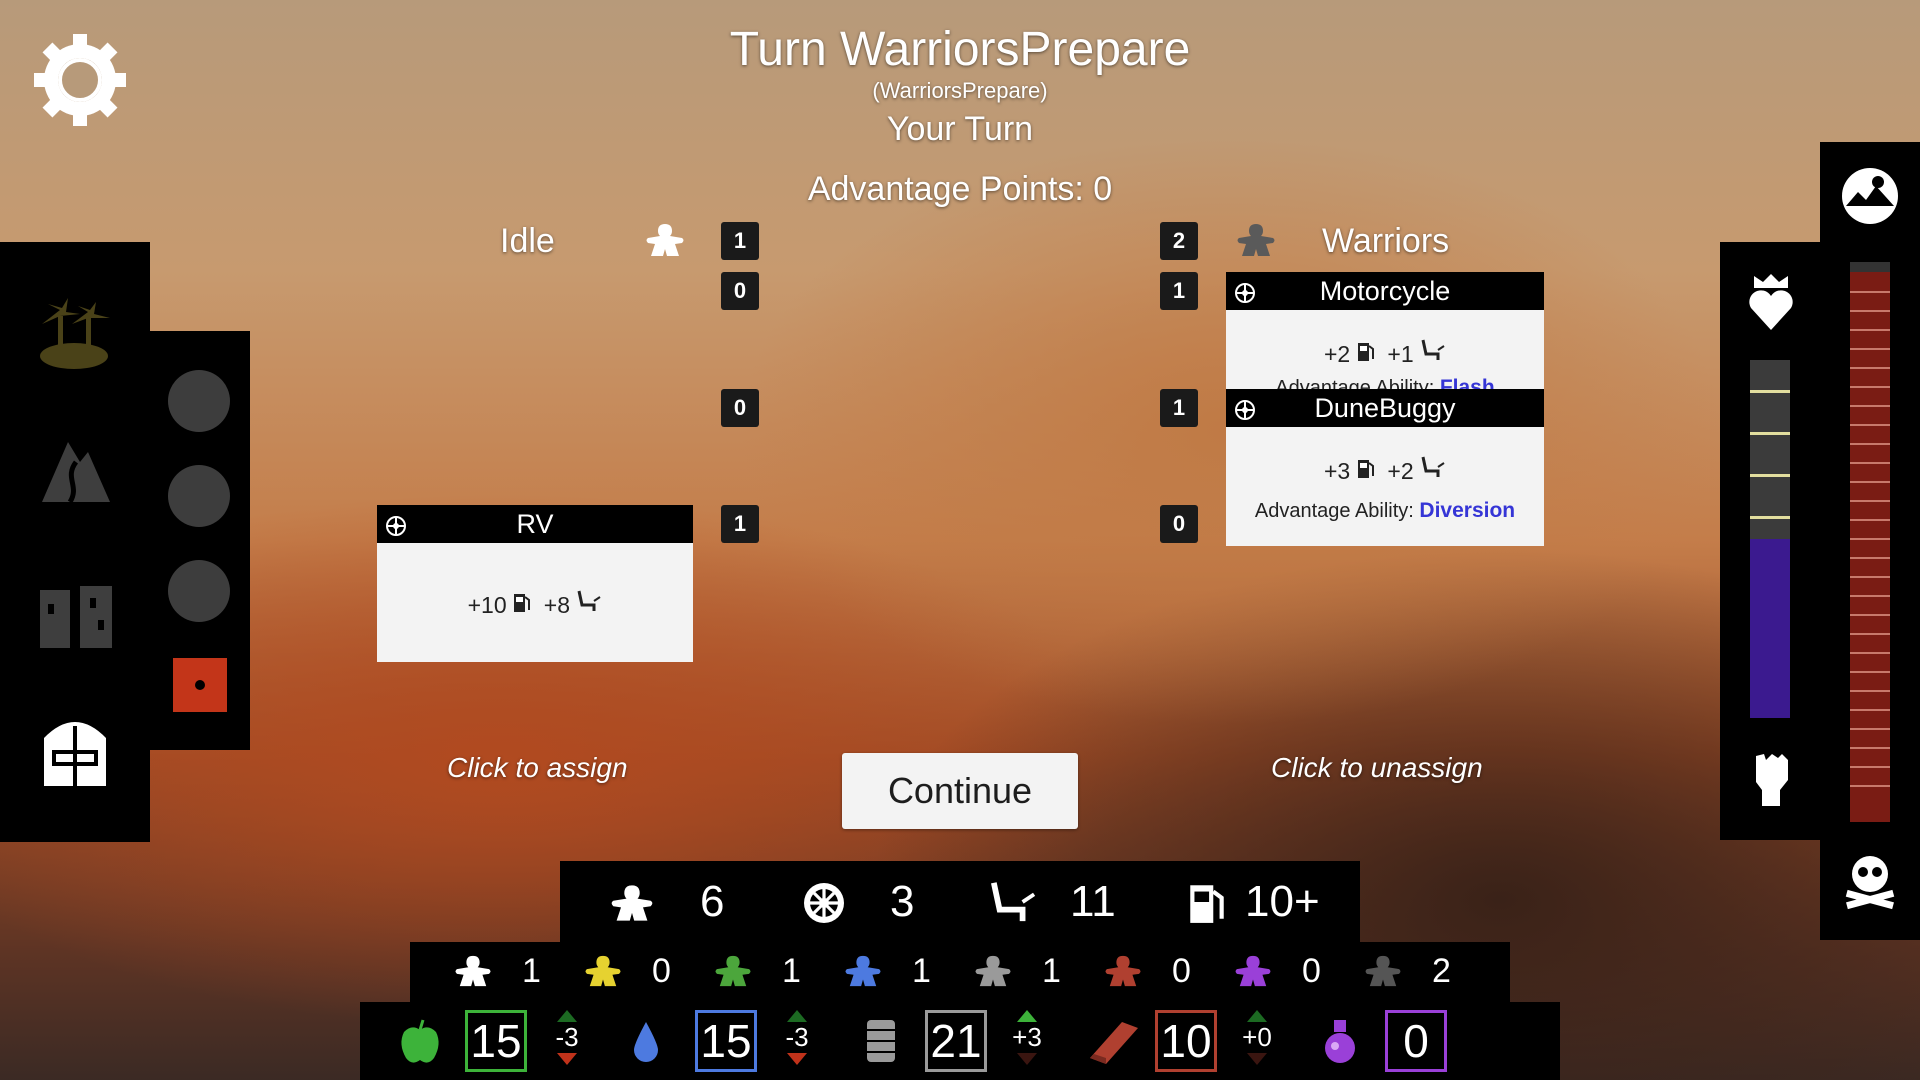 This screenshot has width=1920, height=1080. Describe the element at coordinates (1771, 304) in the screenshot. I see `crowned-heart-icon` at that location.